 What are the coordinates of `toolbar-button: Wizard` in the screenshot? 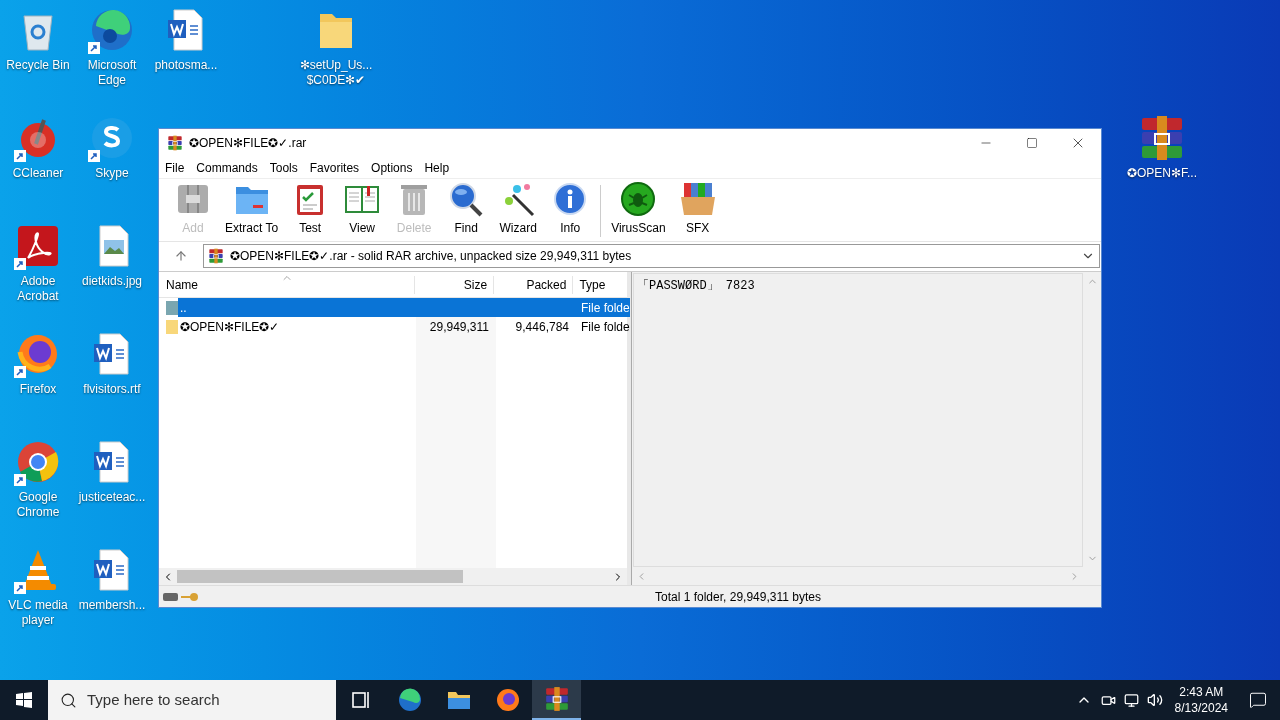 It's located at (518, 209).